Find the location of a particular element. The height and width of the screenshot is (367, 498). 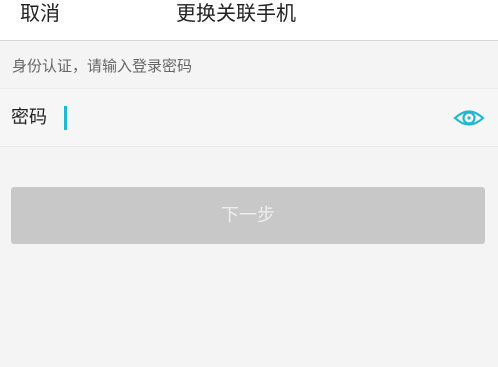

identity-hint: 身份认证，请输入登录密码 is located at coordinates (102, 66).